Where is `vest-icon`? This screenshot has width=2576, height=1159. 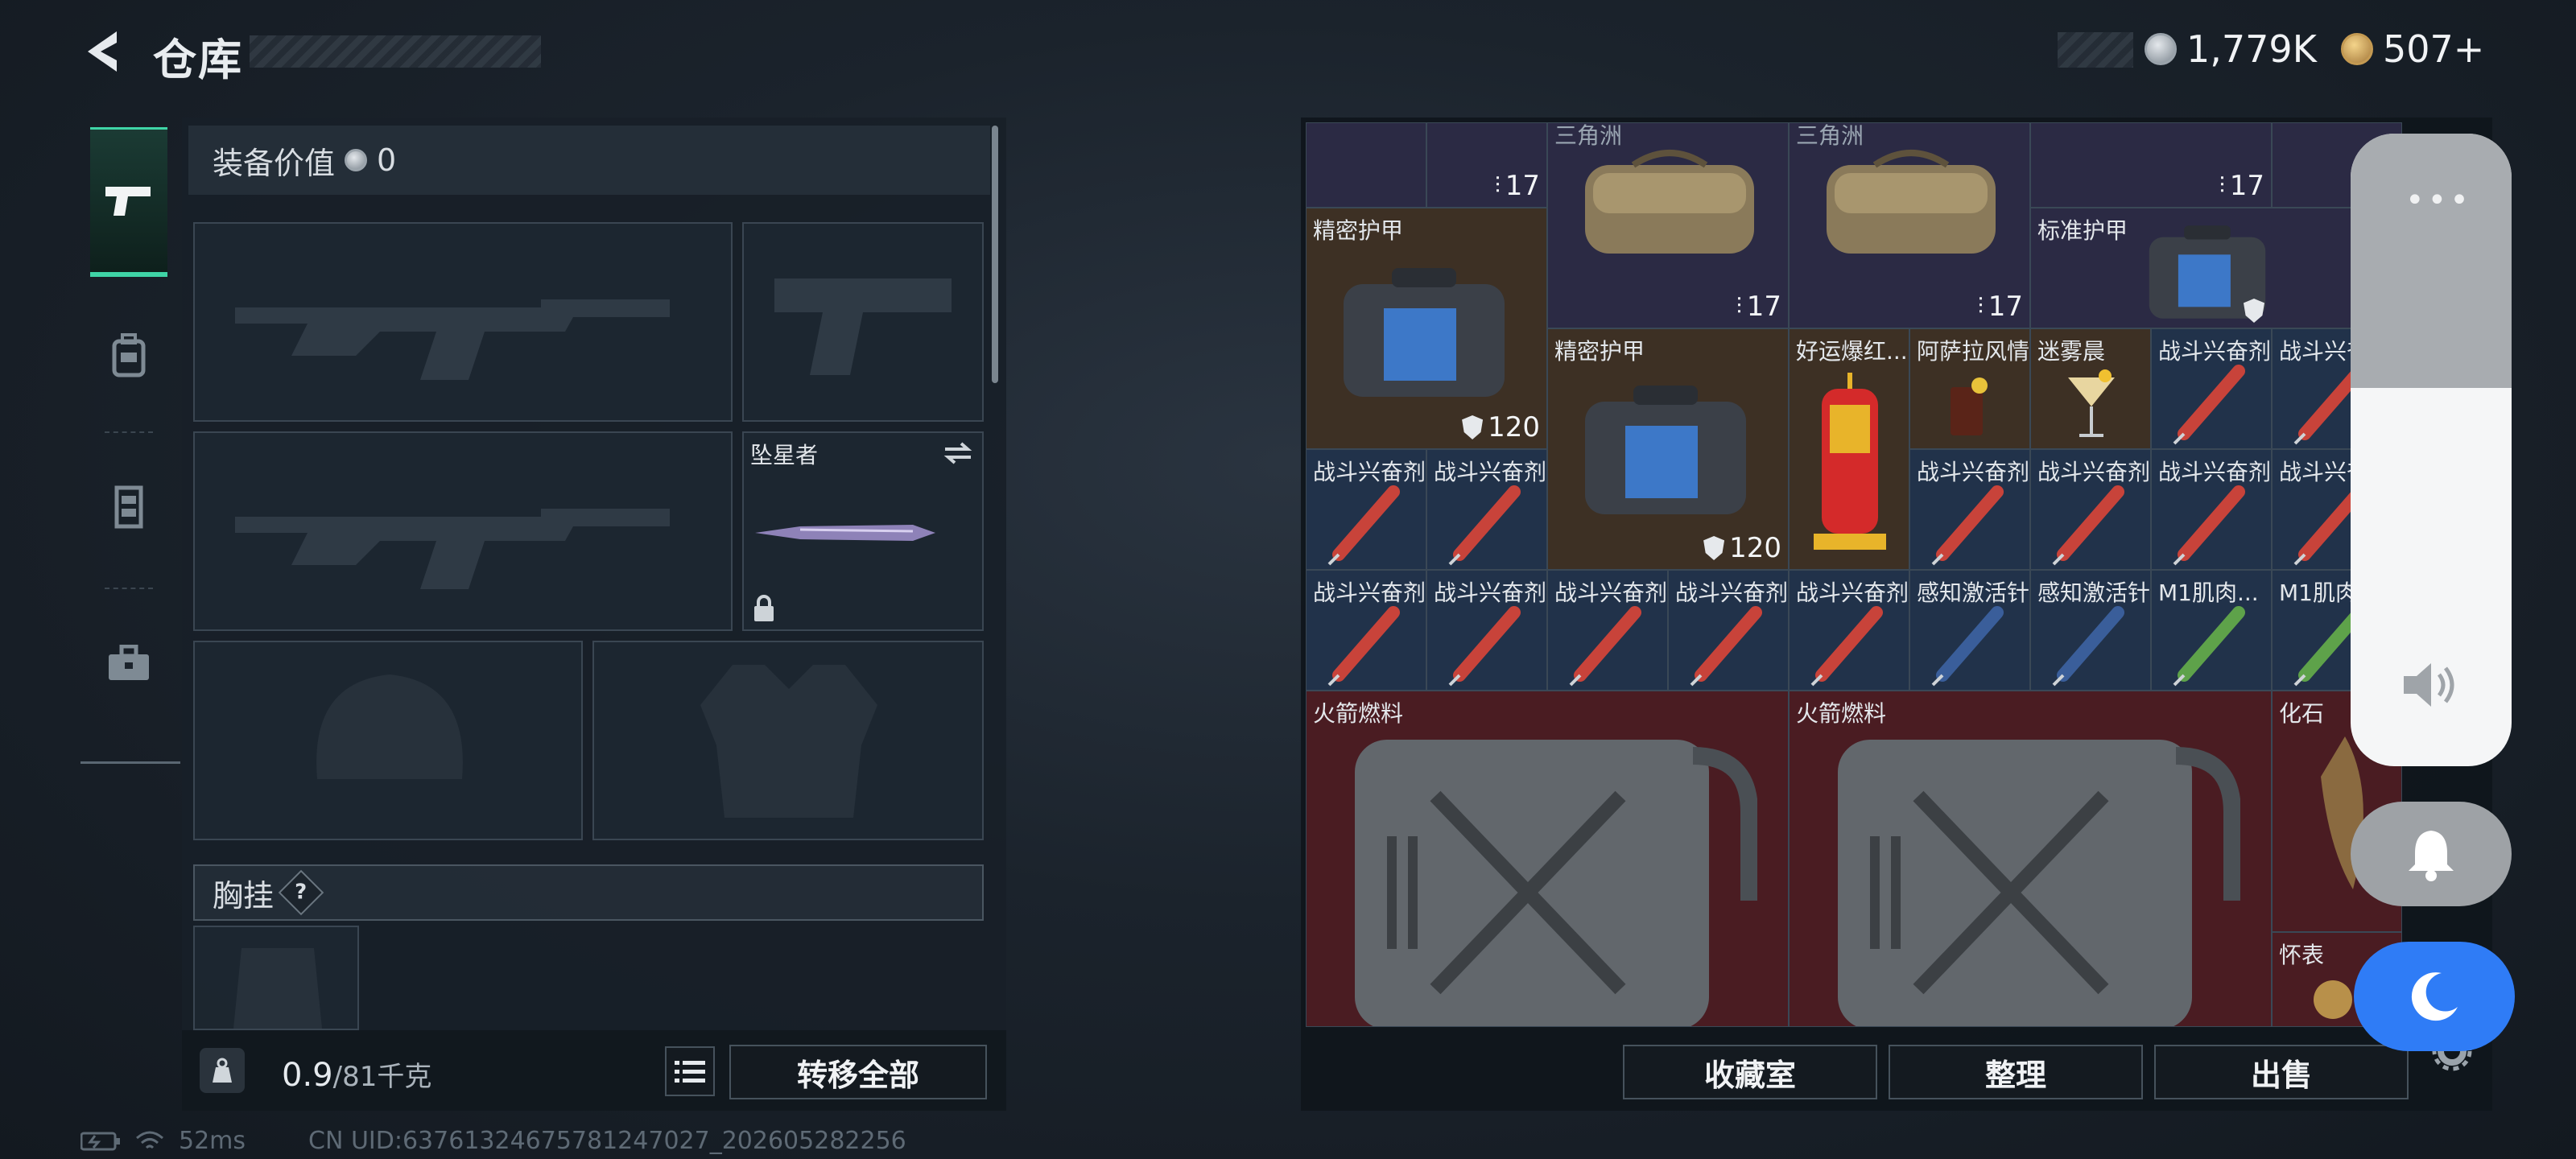
vest-icon is located at coordinates (128, 507).